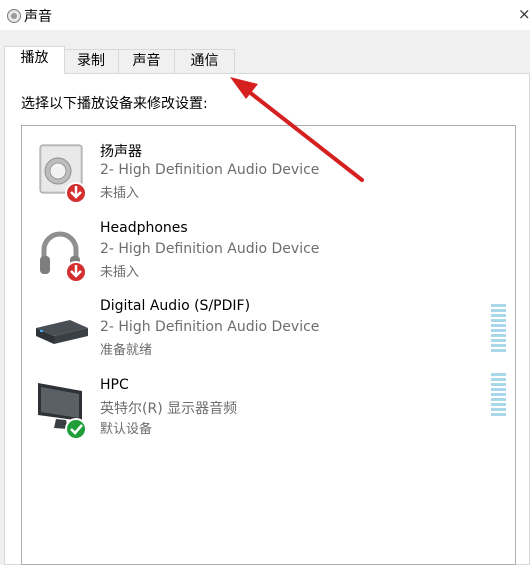 Image resolution: width=530 pixels, height=565 pixels. I want to click on tab-recording: 录制, so click(91, 61).